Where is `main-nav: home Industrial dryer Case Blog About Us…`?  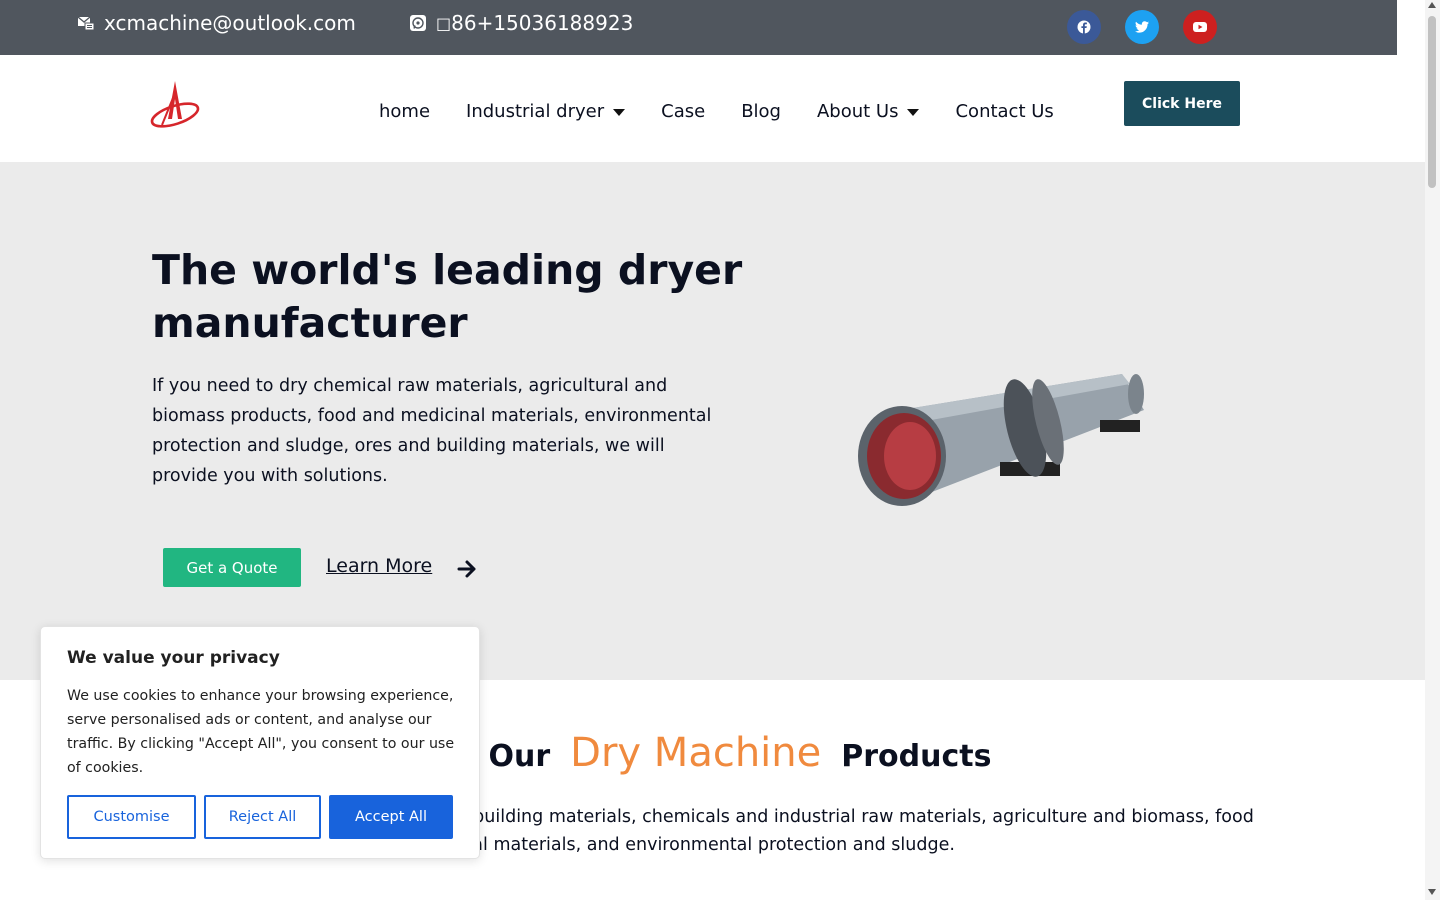
main-nav: home Industrial dryer Case Blog About Us… is located at coordinates (734, 111).